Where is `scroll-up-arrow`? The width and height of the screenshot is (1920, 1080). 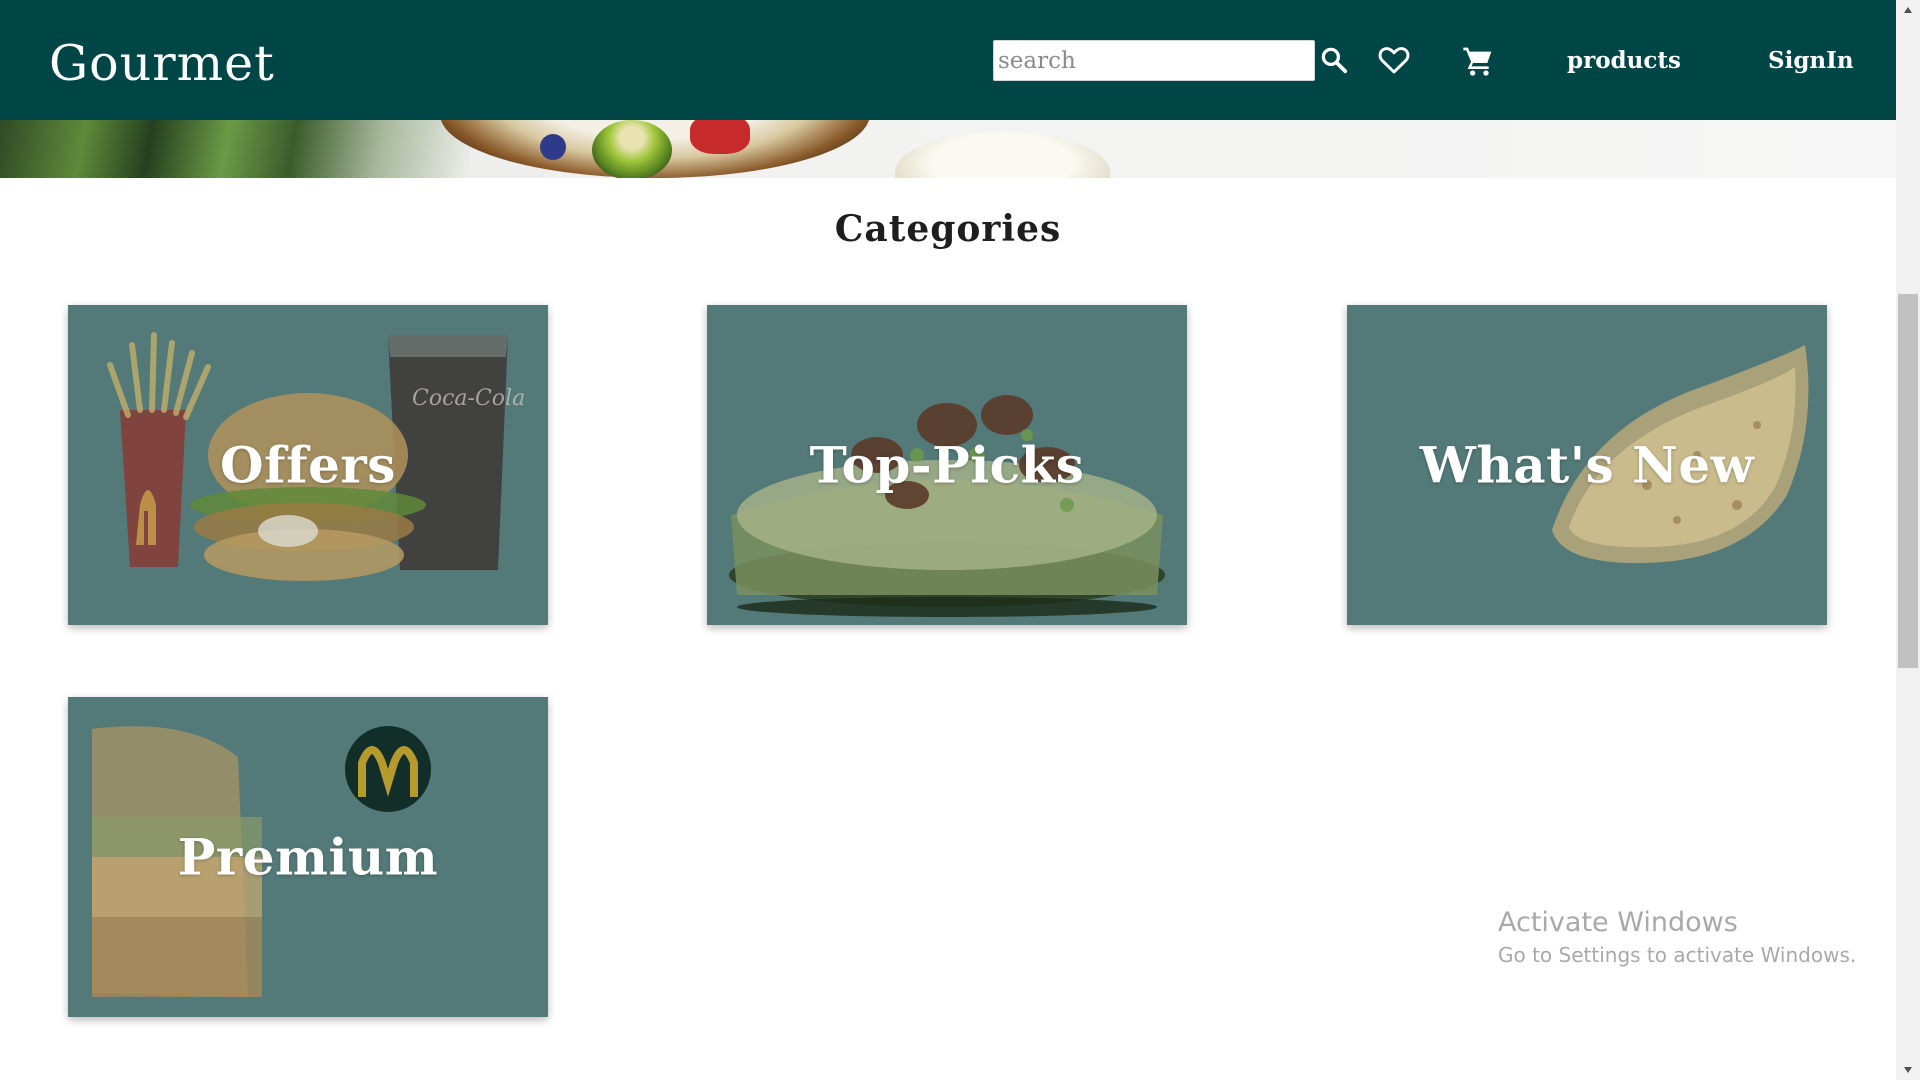 scroll-up-arrow is located at coordinates (1908, 10).